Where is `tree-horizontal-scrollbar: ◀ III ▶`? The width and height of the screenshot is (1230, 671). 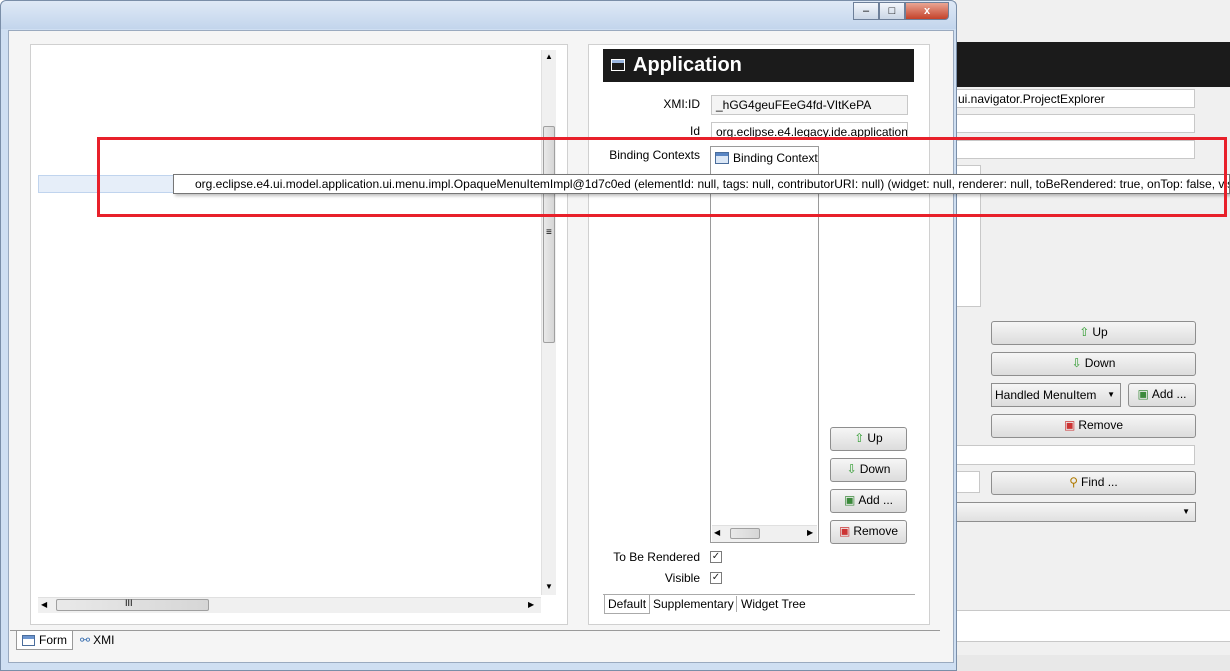 tree-horizontal-scrollbar: ◀ III ▶ is located at coordinates (289, 605).